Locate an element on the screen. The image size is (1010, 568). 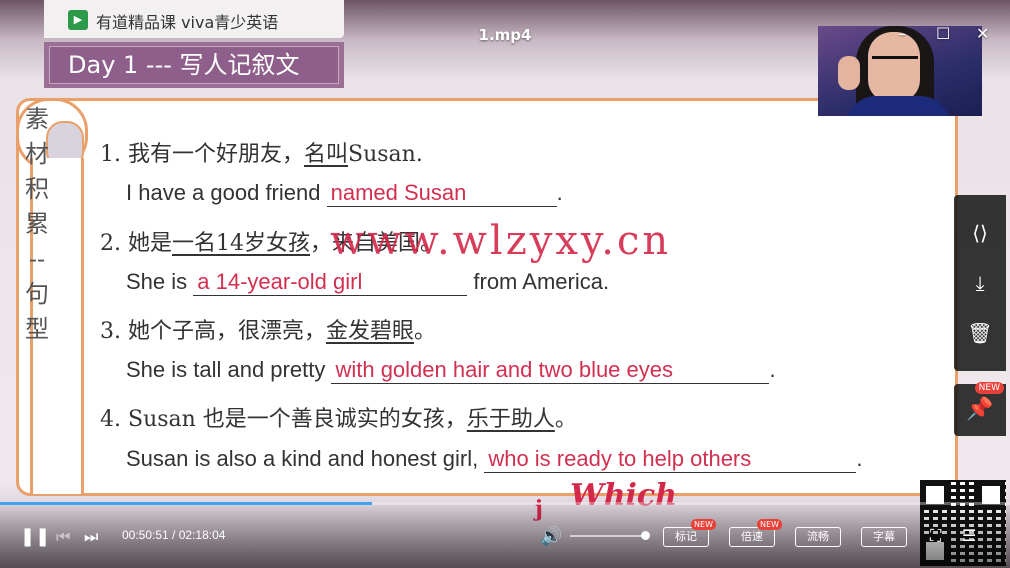
volume-icon: 🔊 is located at coordinates (551, 536).